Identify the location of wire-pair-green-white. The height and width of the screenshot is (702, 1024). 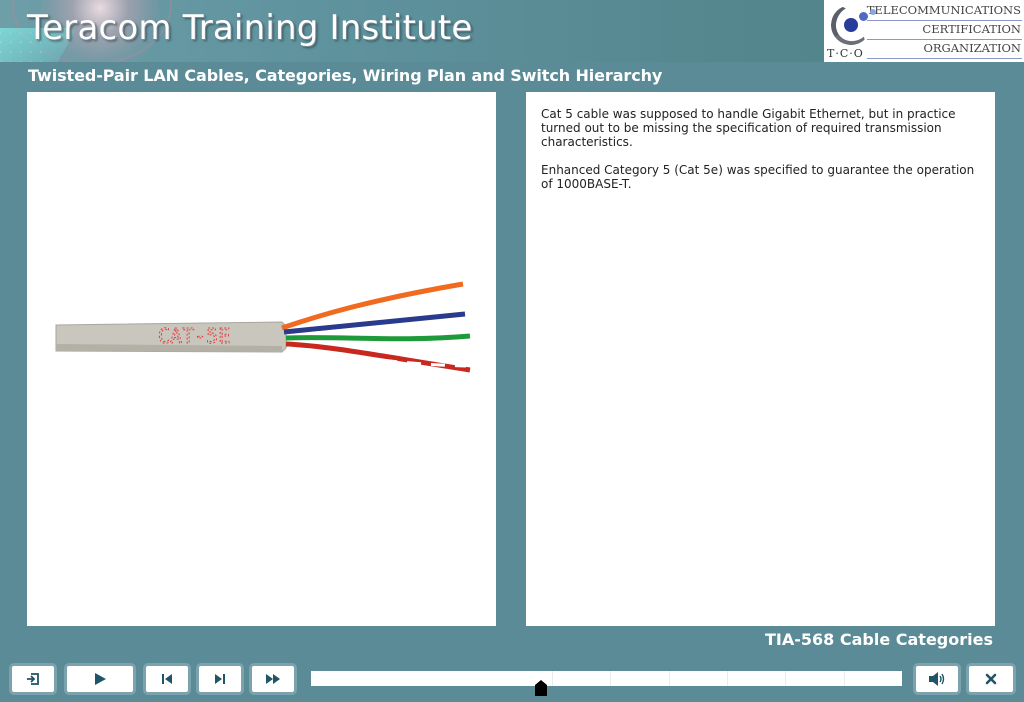
(379, 343).